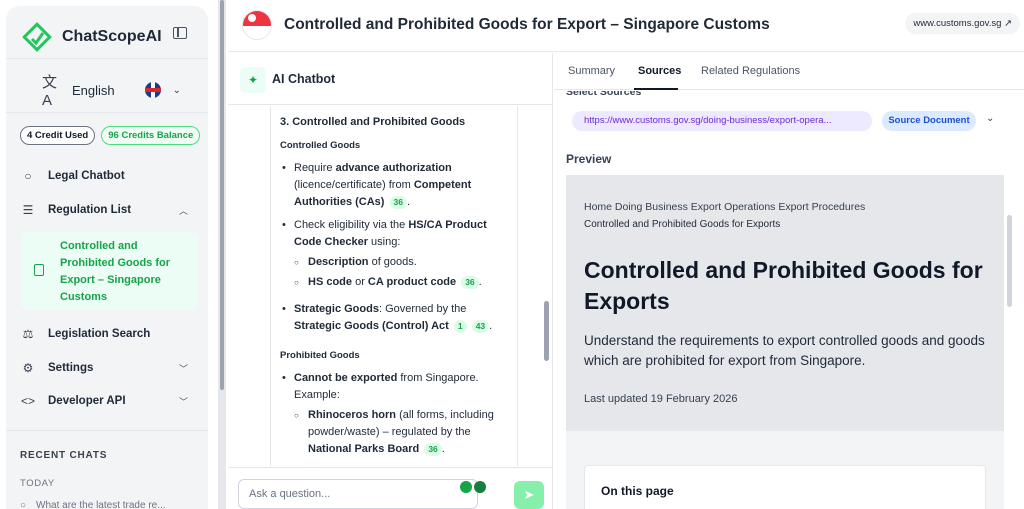 The height and width of the screenshot is (509, 1024). I want to click on nav-label: Legal Chatbot, so click(86, 176).